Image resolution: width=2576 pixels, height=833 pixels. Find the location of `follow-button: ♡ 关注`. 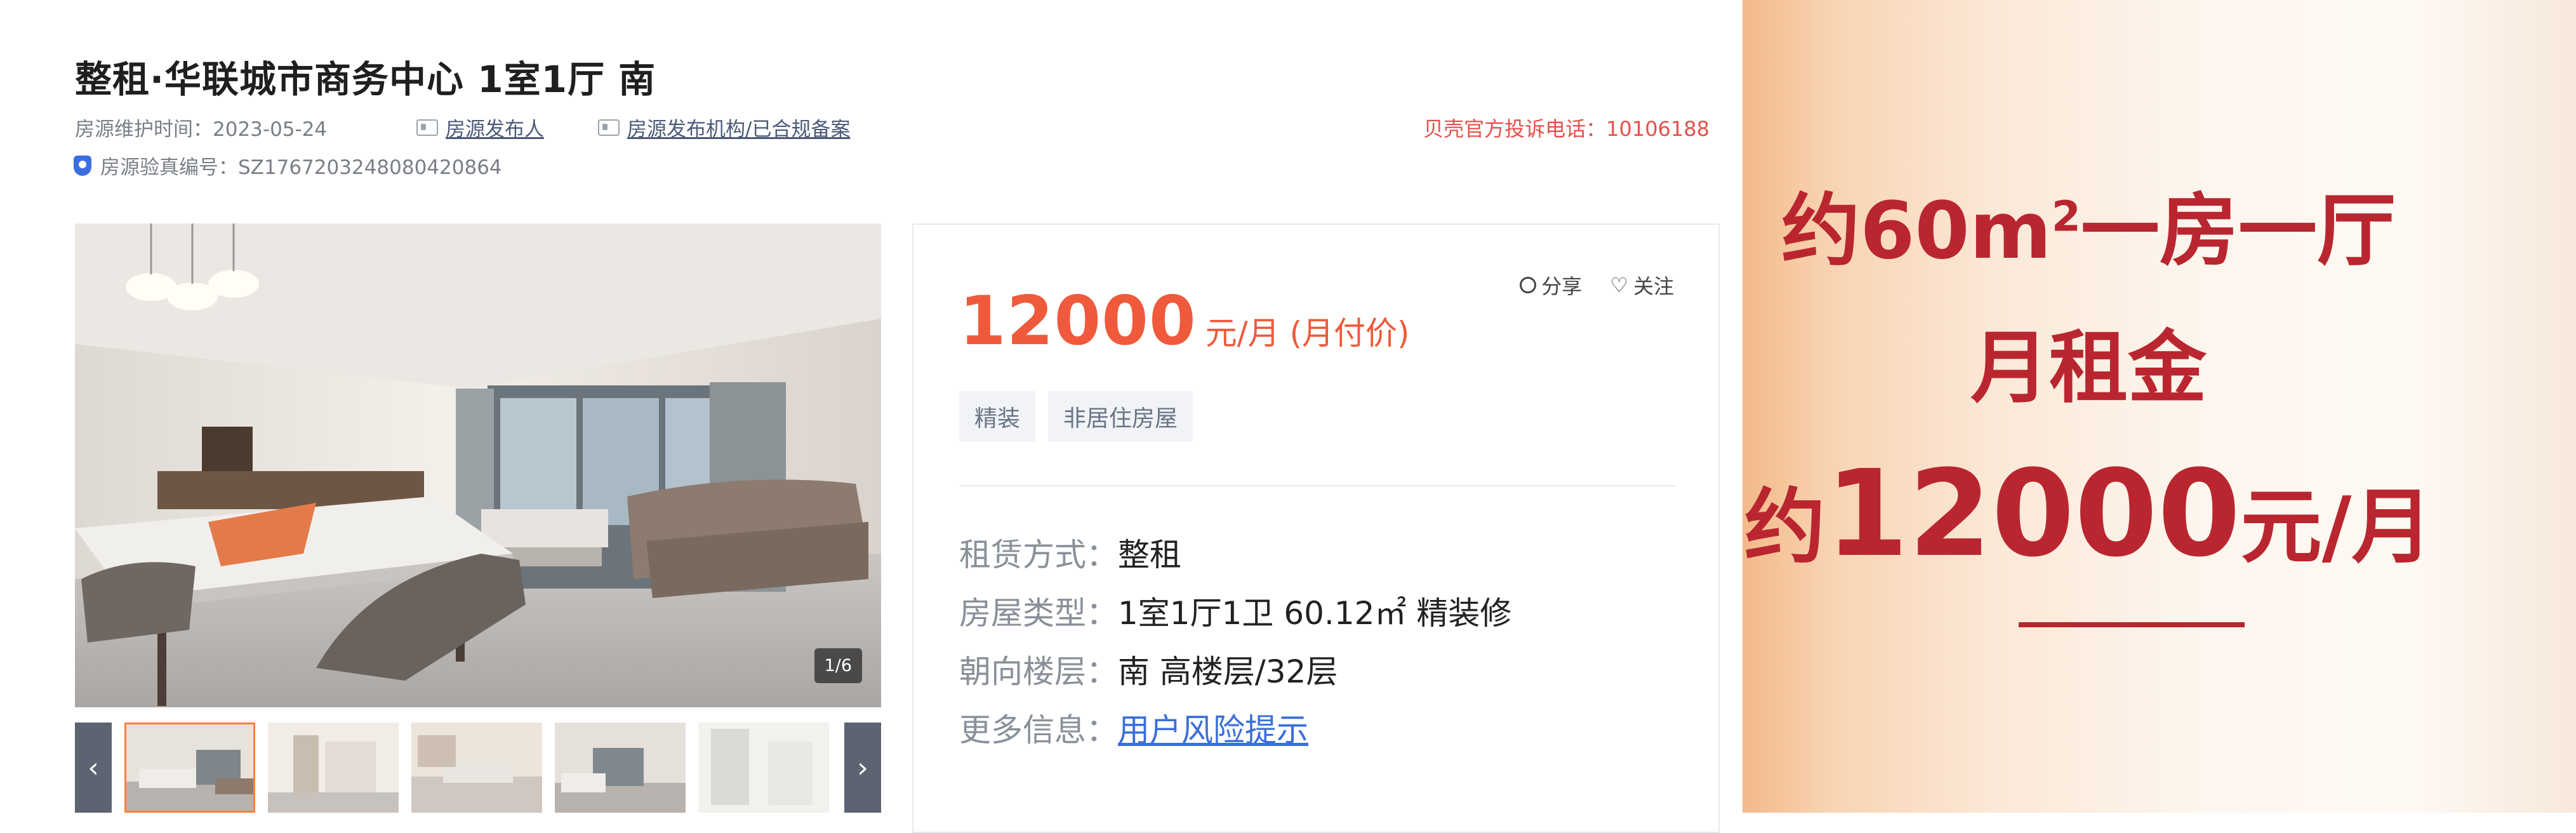

follow-button: ♡ 关注 is located at coordinates (1642, 285).